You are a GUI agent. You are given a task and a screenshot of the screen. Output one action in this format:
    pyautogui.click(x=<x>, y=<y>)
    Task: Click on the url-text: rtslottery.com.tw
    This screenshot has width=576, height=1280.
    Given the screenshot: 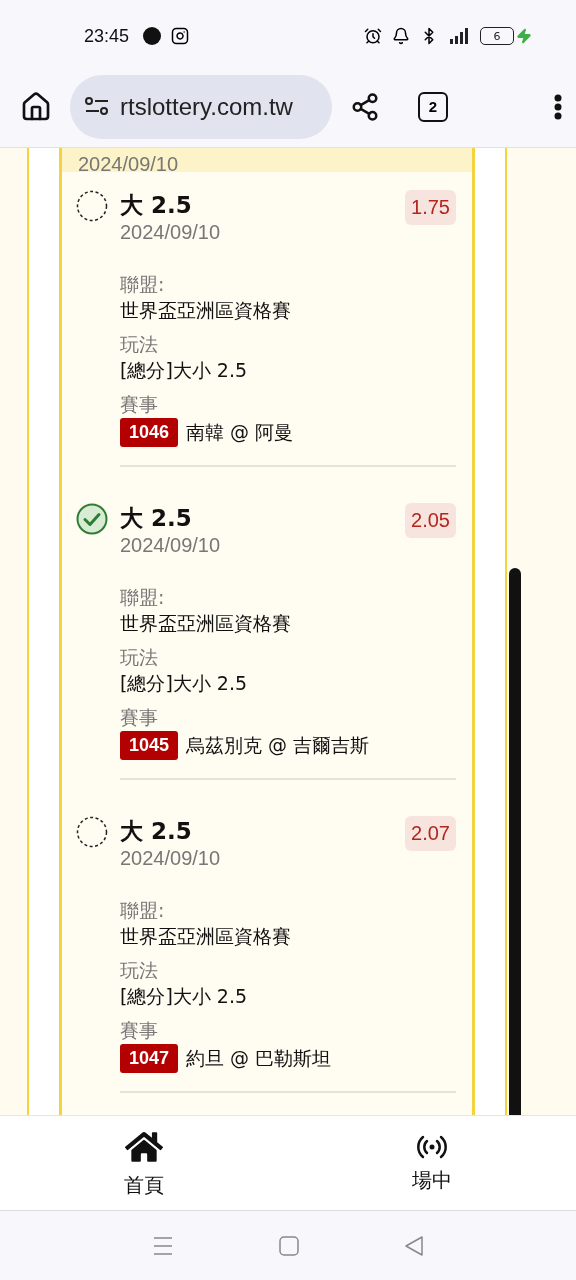 What is the action you would take?
    pyautogui.click(x=206, y=106)
    